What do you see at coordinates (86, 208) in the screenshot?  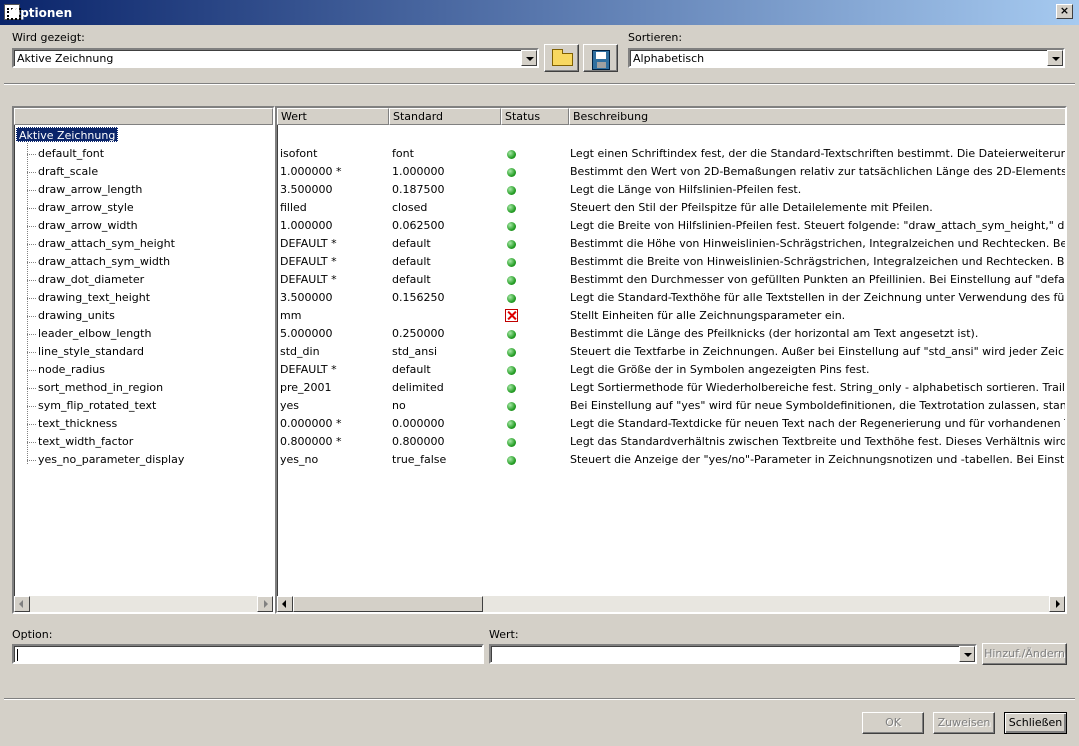 I see `tree-item: draw_arrow_style` at bounding box center [86, 208].